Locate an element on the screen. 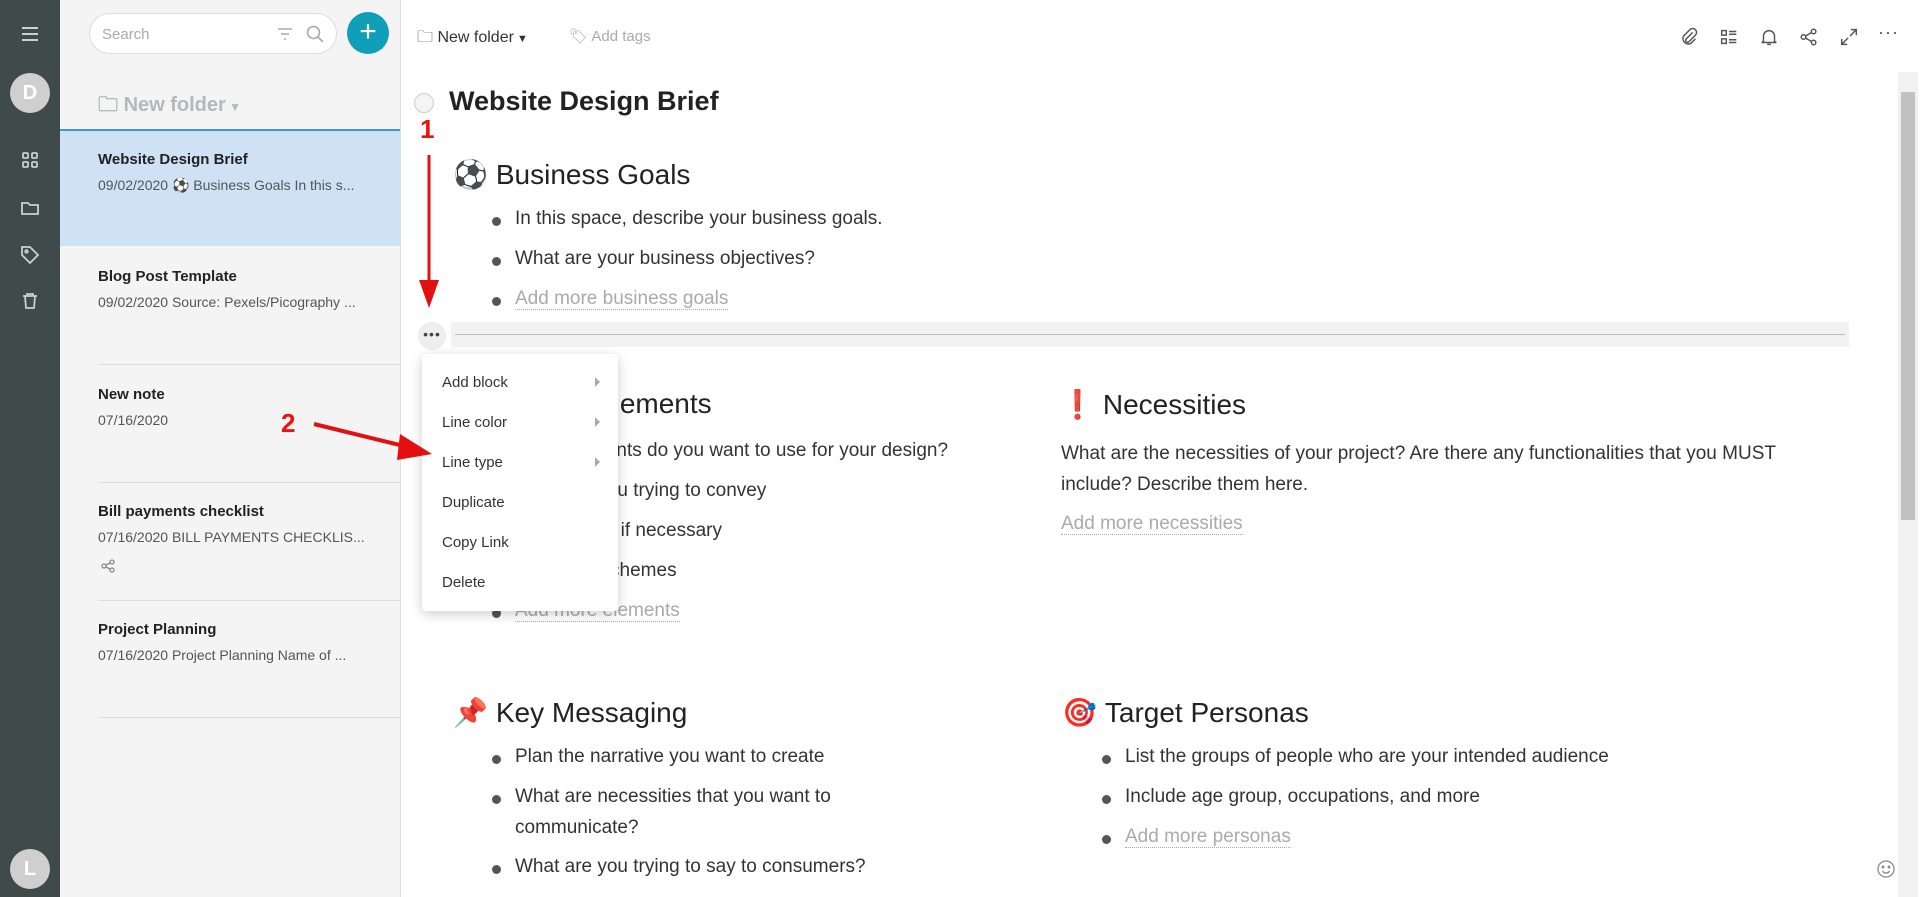 This screenshot has height=897, width=1920. folder-icon is located at coordinates (30, 208).